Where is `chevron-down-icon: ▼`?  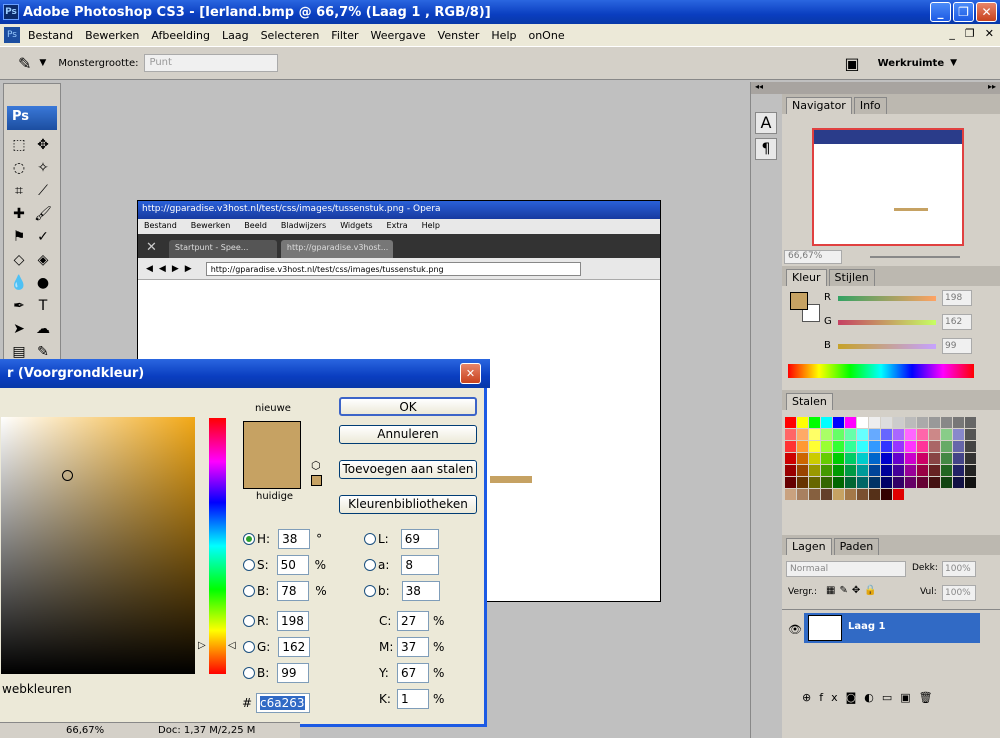
chevron-down-icon: ▼ is located at coordinates (42, 63).